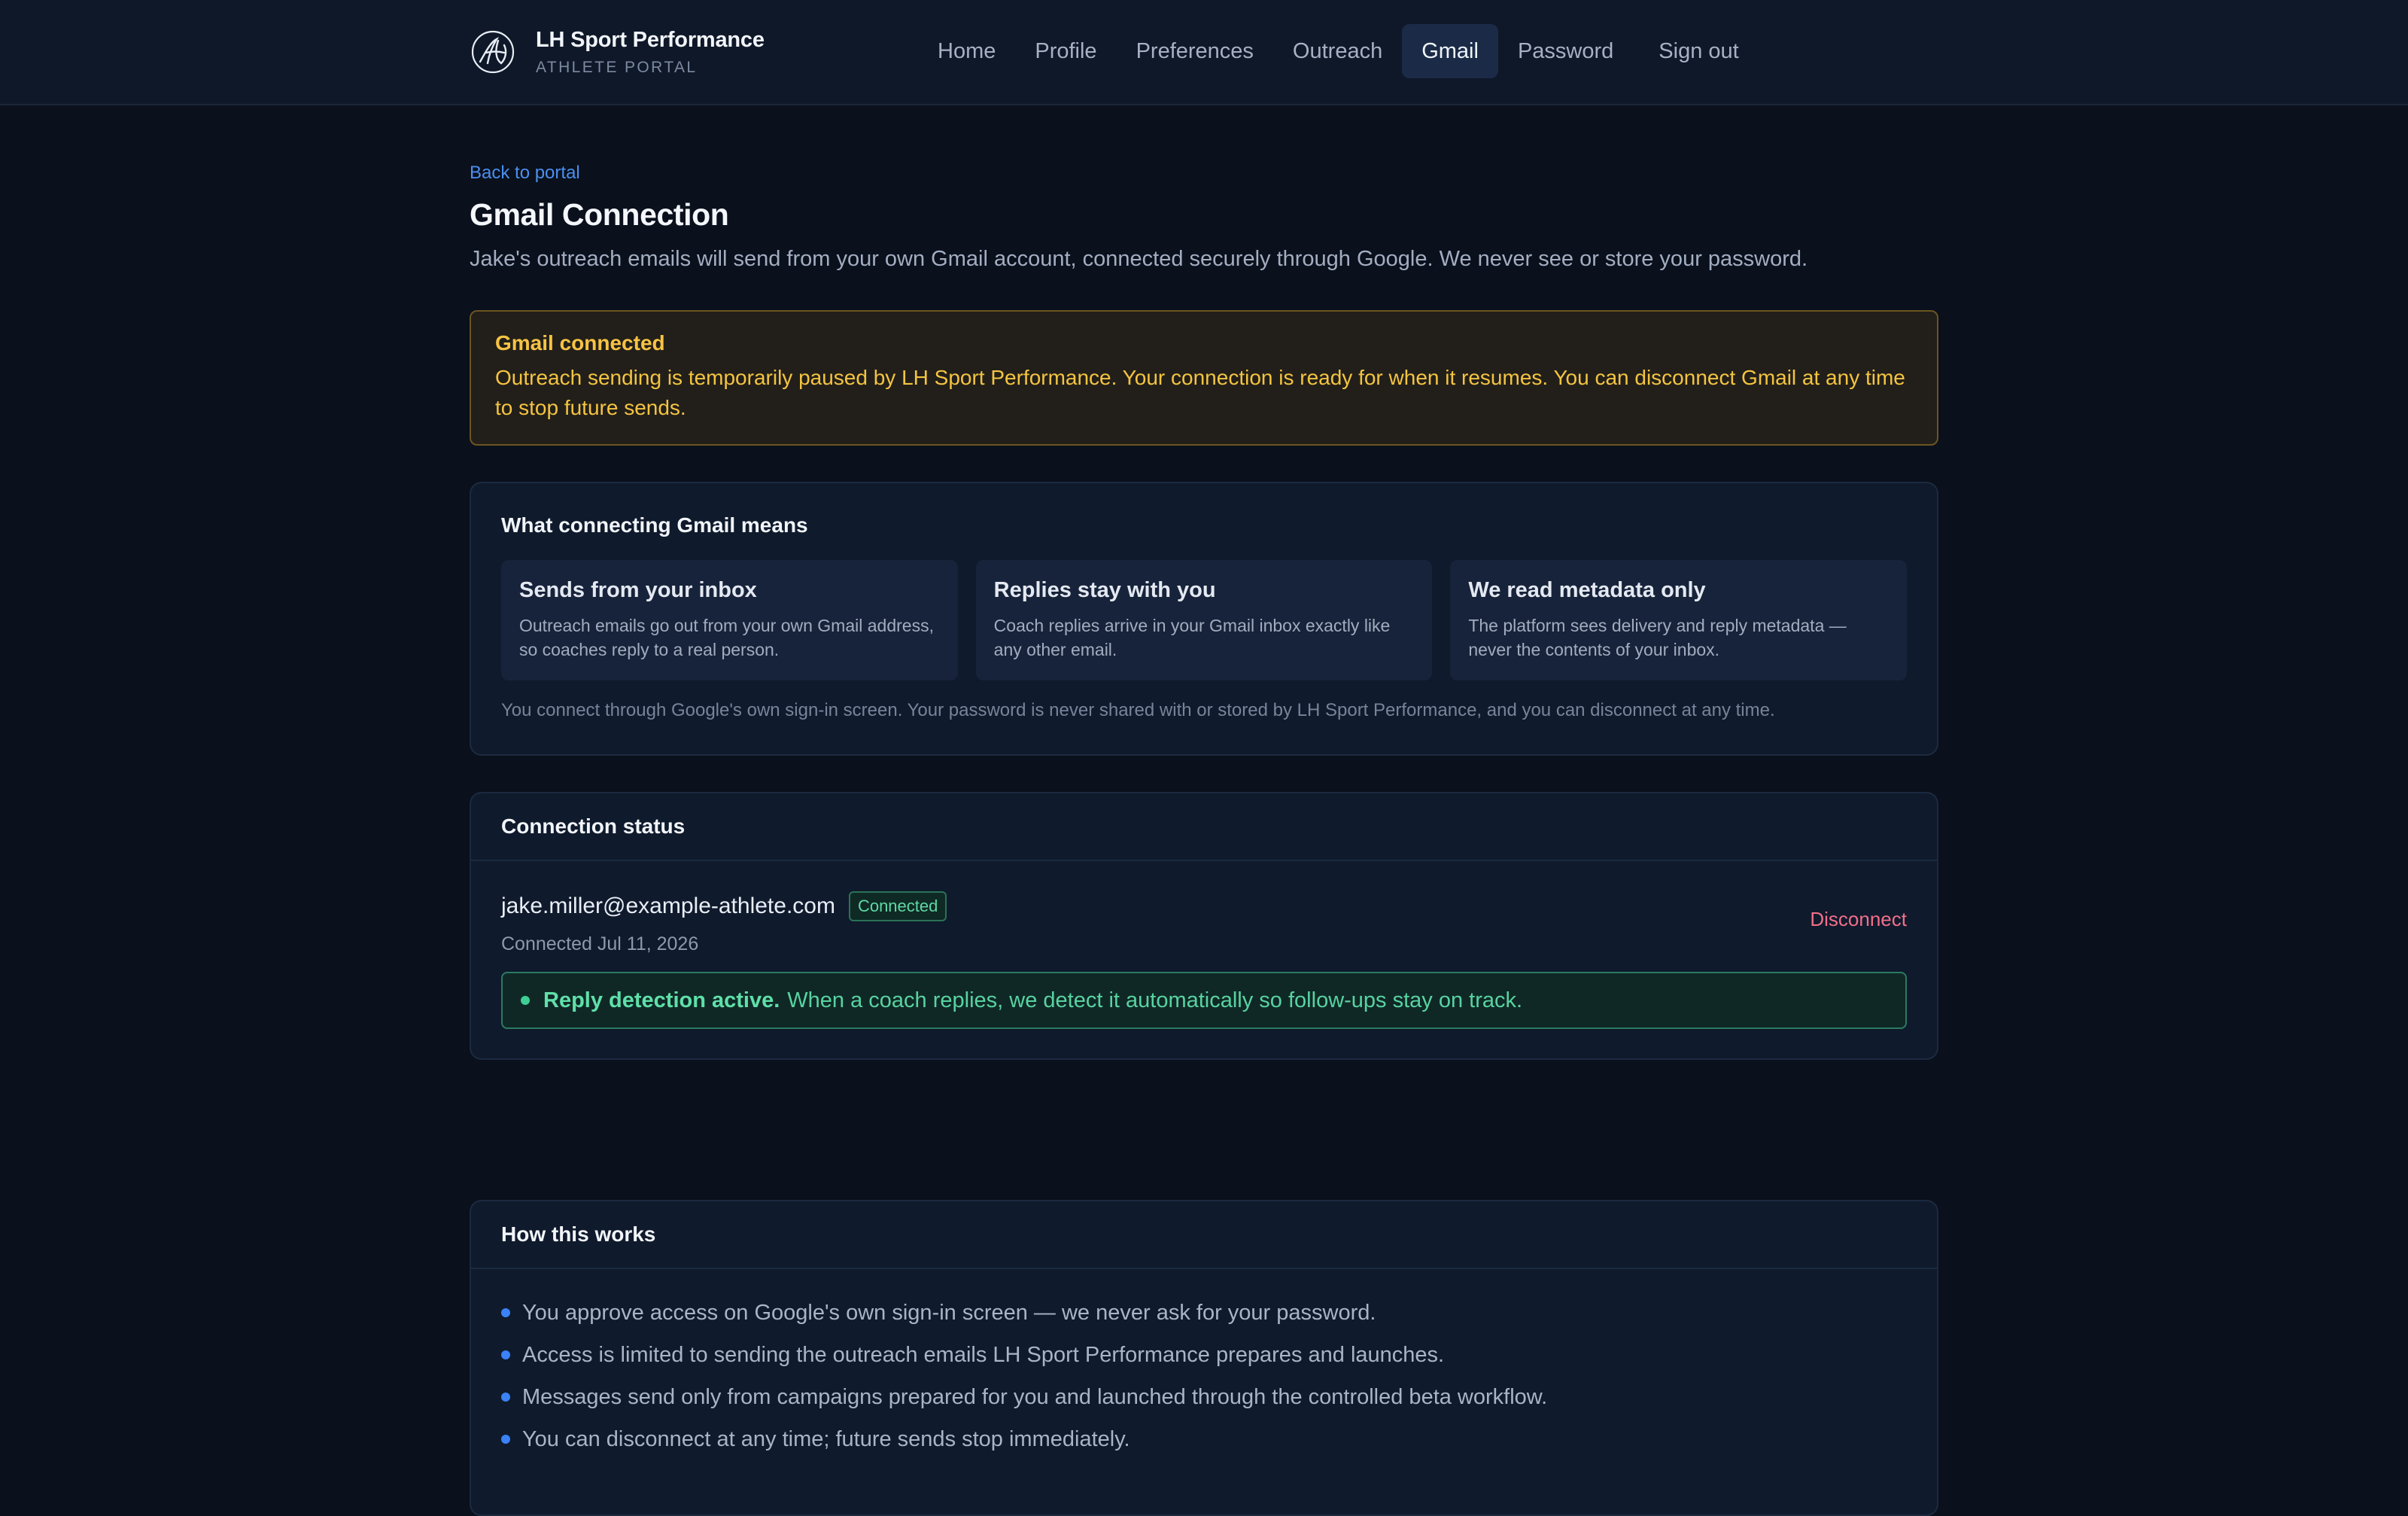 The height and width of the screenshot is (1516, 2408). Describe the element at coordinates (1698, 51) in the screenshot. I see `nav-sign-out: Sign out` at that location.